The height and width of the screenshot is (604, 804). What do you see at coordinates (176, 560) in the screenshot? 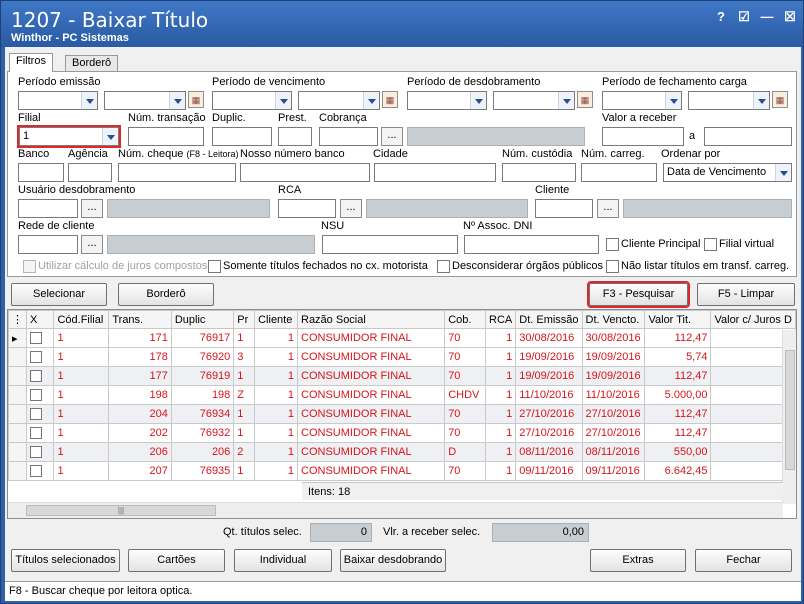
I see `cartoes-button: Cartões` at bounding box center [176, 560].